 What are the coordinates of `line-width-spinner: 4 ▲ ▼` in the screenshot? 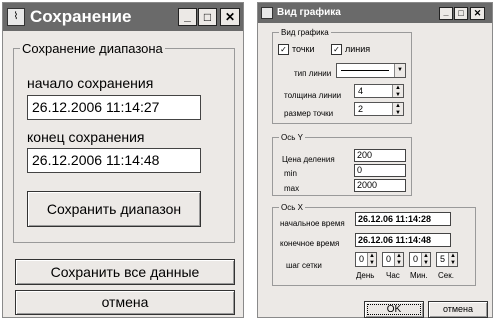 It's located at (379, 91).